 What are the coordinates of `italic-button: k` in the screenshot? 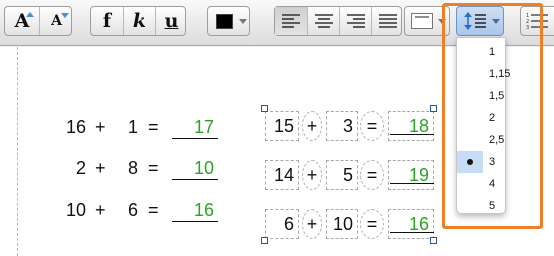 It's located at (139, 21).